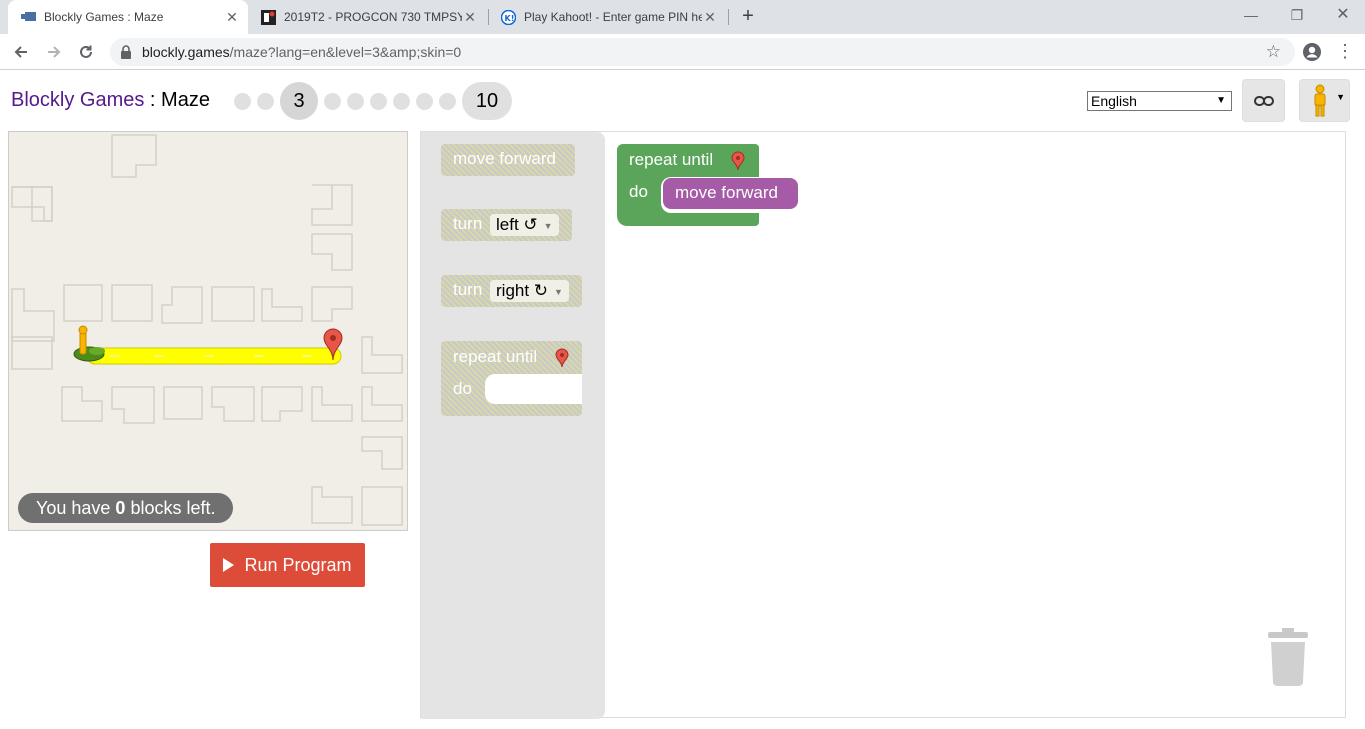  Describe the element at coordinates (299, 101) in the screenshot. I see `current-level: 3` at that location.